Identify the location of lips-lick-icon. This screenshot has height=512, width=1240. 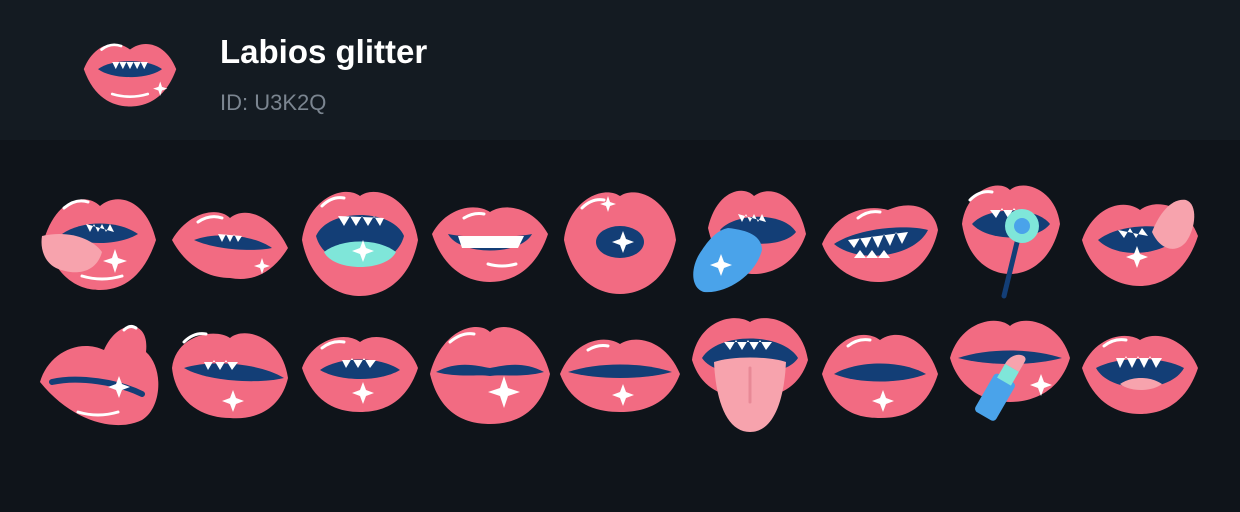
(1140, 242).